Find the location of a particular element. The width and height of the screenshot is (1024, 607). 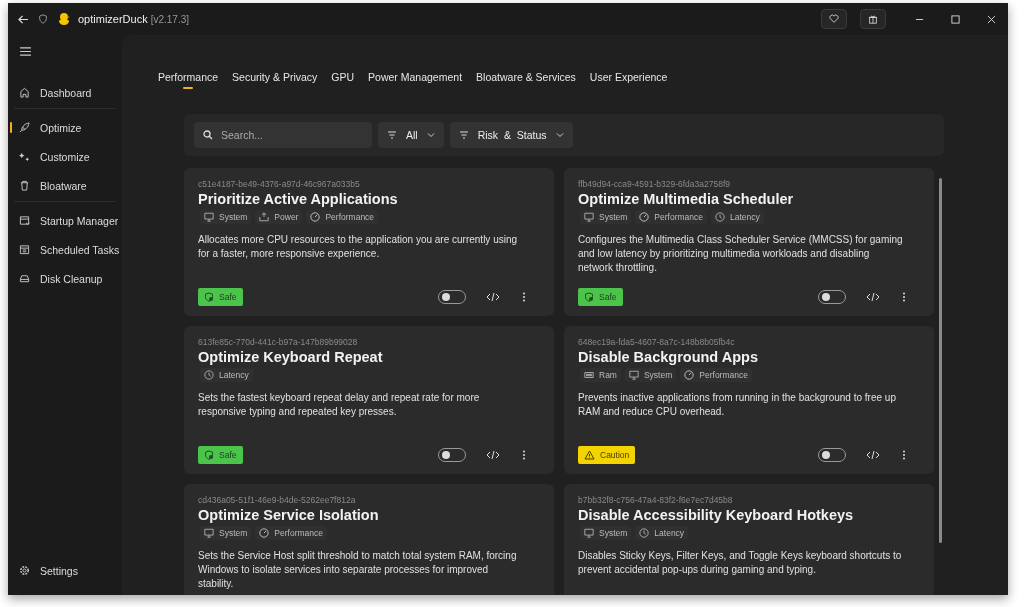

gift-button is located at coordinates (873, 19).